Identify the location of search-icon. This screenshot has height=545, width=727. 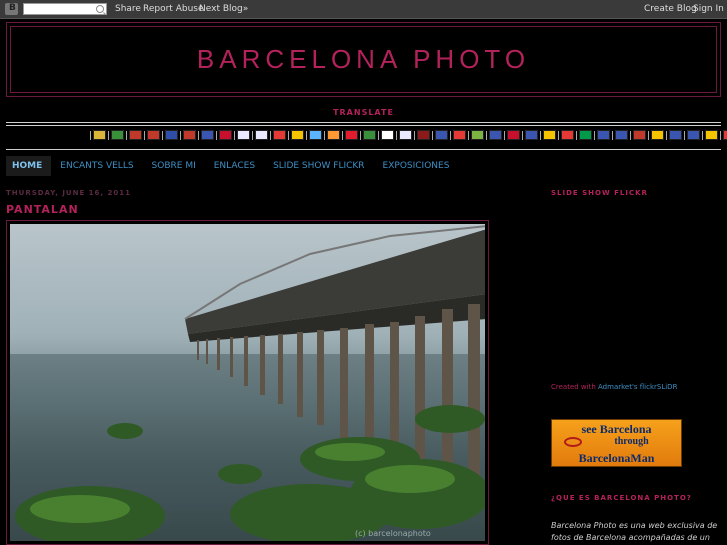
(100, 9).